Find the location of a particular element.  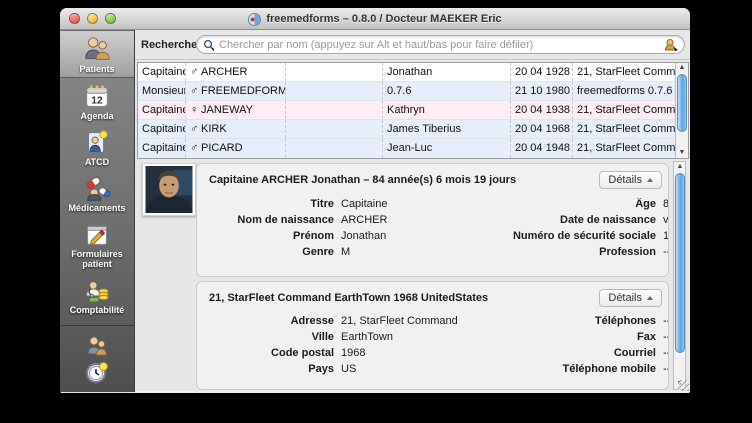

search-input is located at coordinates (441, 44).